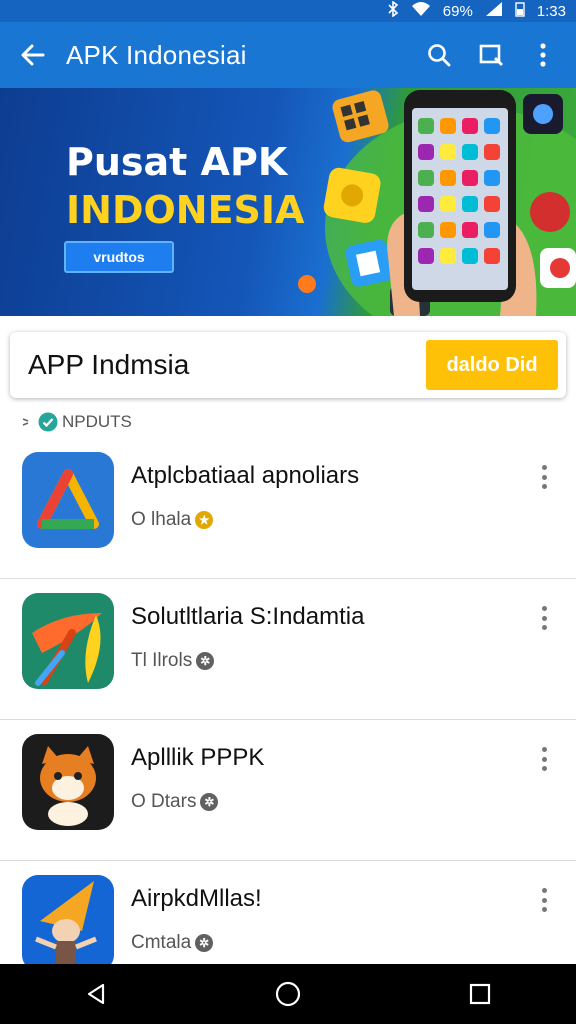  I want to click on app-name: Atplcbatiaal apnoliars, so click(245, 475).